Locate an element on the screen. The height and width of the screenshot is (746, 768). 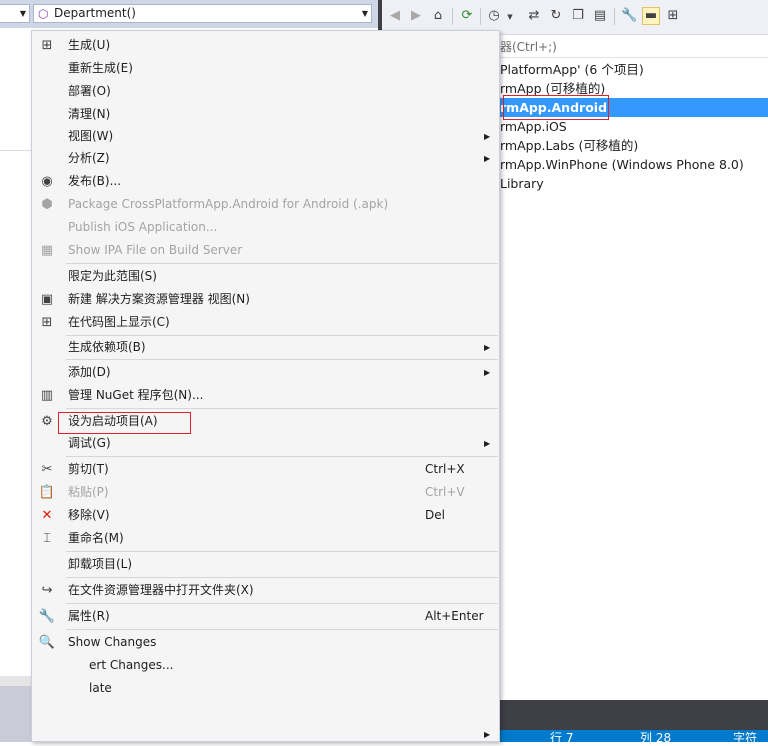
menu-item-show-ipa: ▦ Show IPA File on Build Server is located at coordinates (265, 250).